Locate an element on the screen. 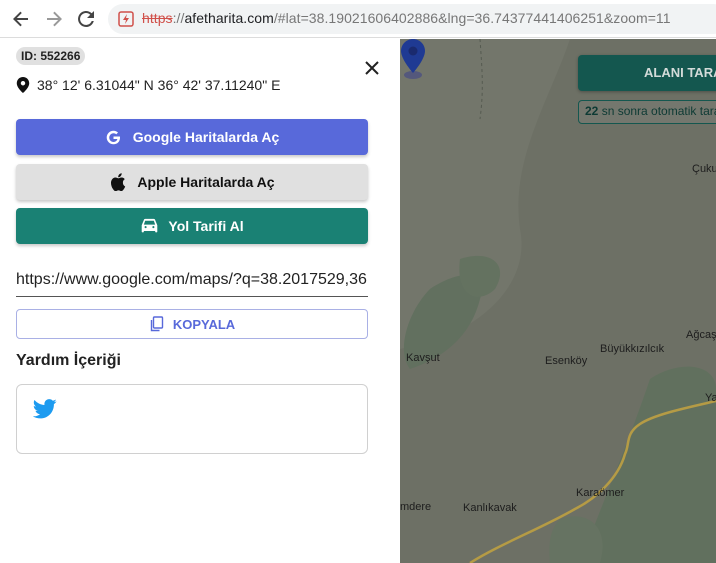 This screenshot has width=716, height=563. map-label-buyukkizilcik: Büyükkızılcık is located at coordinates (632, 349).